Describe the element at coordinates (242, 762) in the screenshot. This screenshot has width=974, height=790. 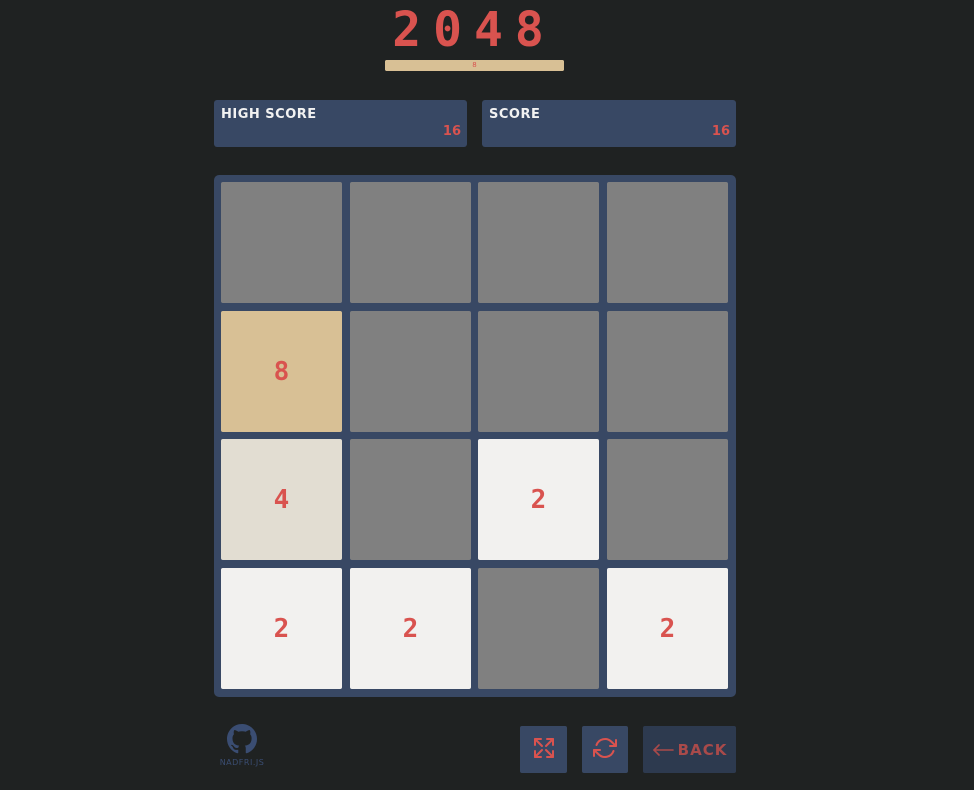
I see `github-label: NADFRI.JS` at that location.